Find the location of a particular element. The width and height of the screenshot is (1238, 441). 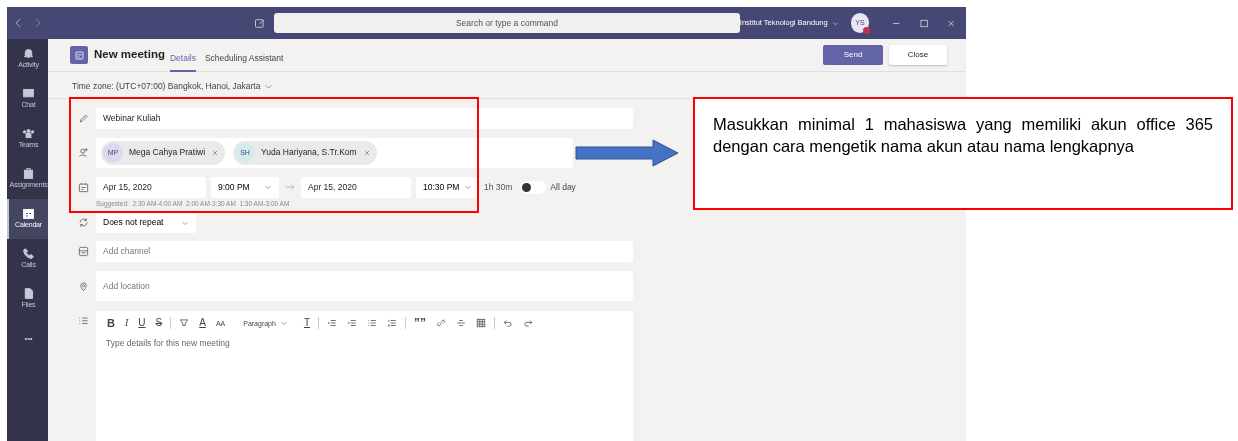

pencil-icon is located at coordinates (83, 118).